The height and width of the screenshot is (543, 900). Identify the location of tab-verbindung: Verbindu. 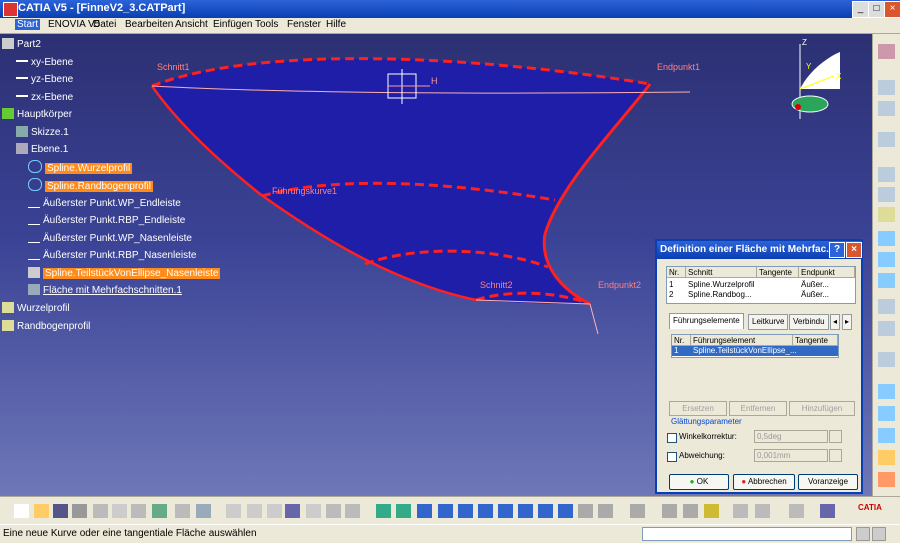
(809, 322).